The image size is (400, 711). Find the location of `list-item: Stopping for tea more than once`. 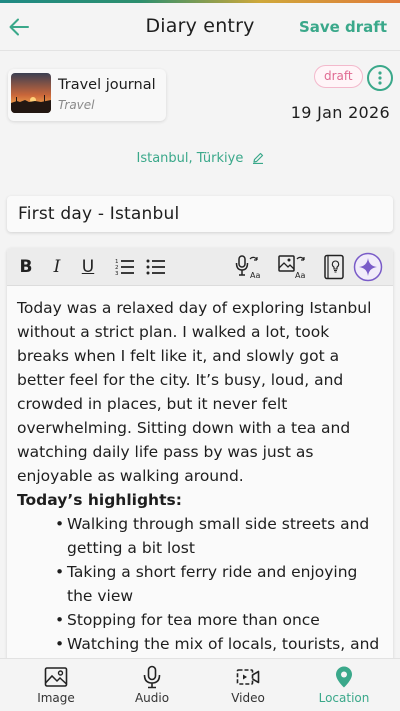

list-item: Stopping for tea more than once is located at coordinates (219, 620).